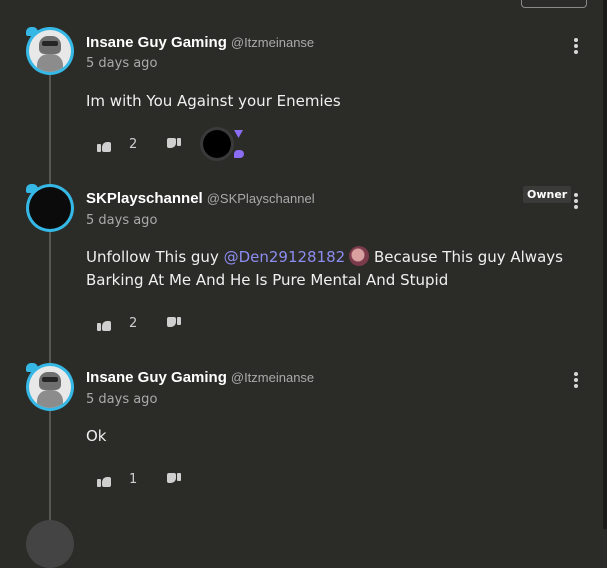 This screenshot has height=568, width=607. Describe the element at coordinates (133, 479) in the screenshot. I see `like-count: 1` at that location.